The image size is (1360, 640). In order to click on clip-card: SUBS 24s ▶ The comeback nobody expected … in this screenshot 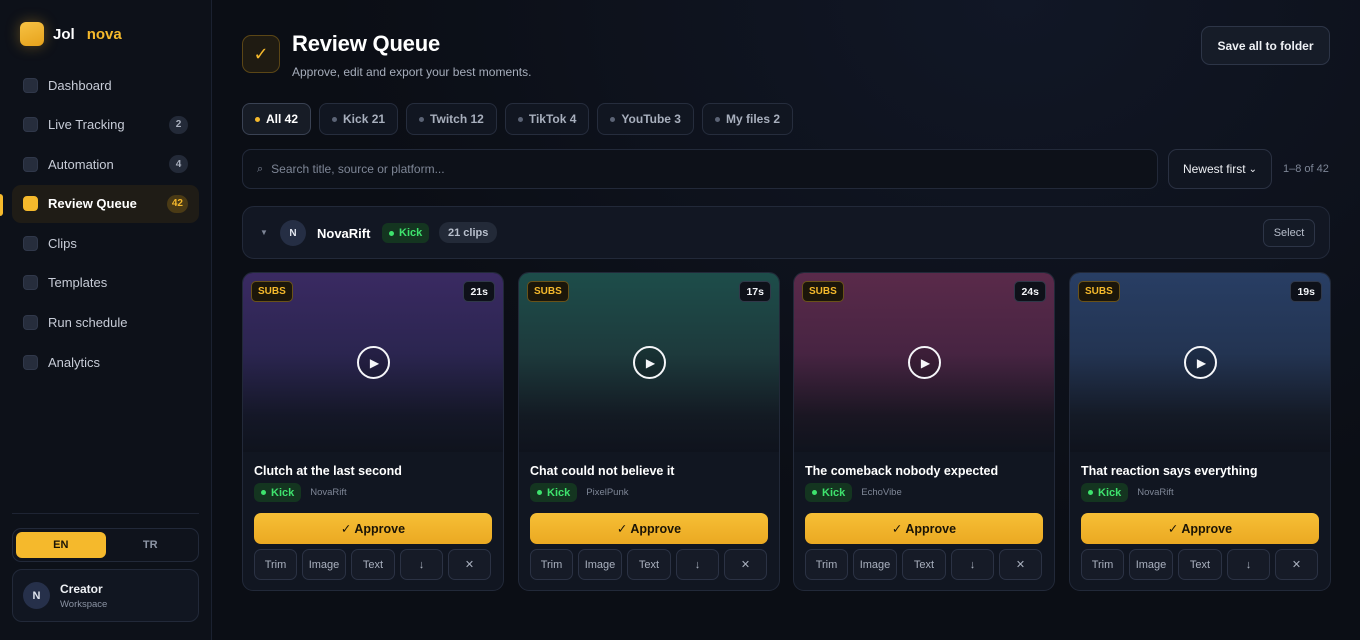, I will do `click(924, 431)`.